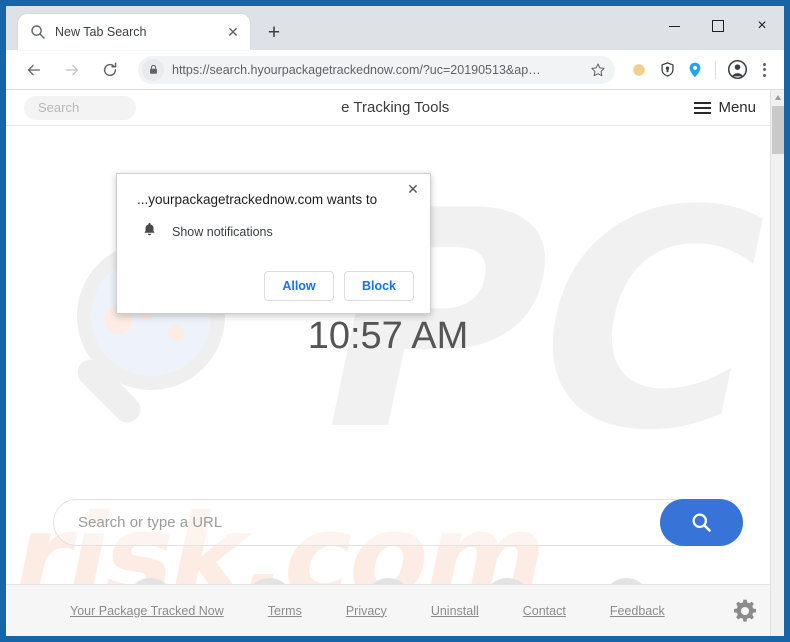  What do you see at coordinates (745, 611) in the screenshot?
I see `gear-icon` at bounding box center [745, 611].